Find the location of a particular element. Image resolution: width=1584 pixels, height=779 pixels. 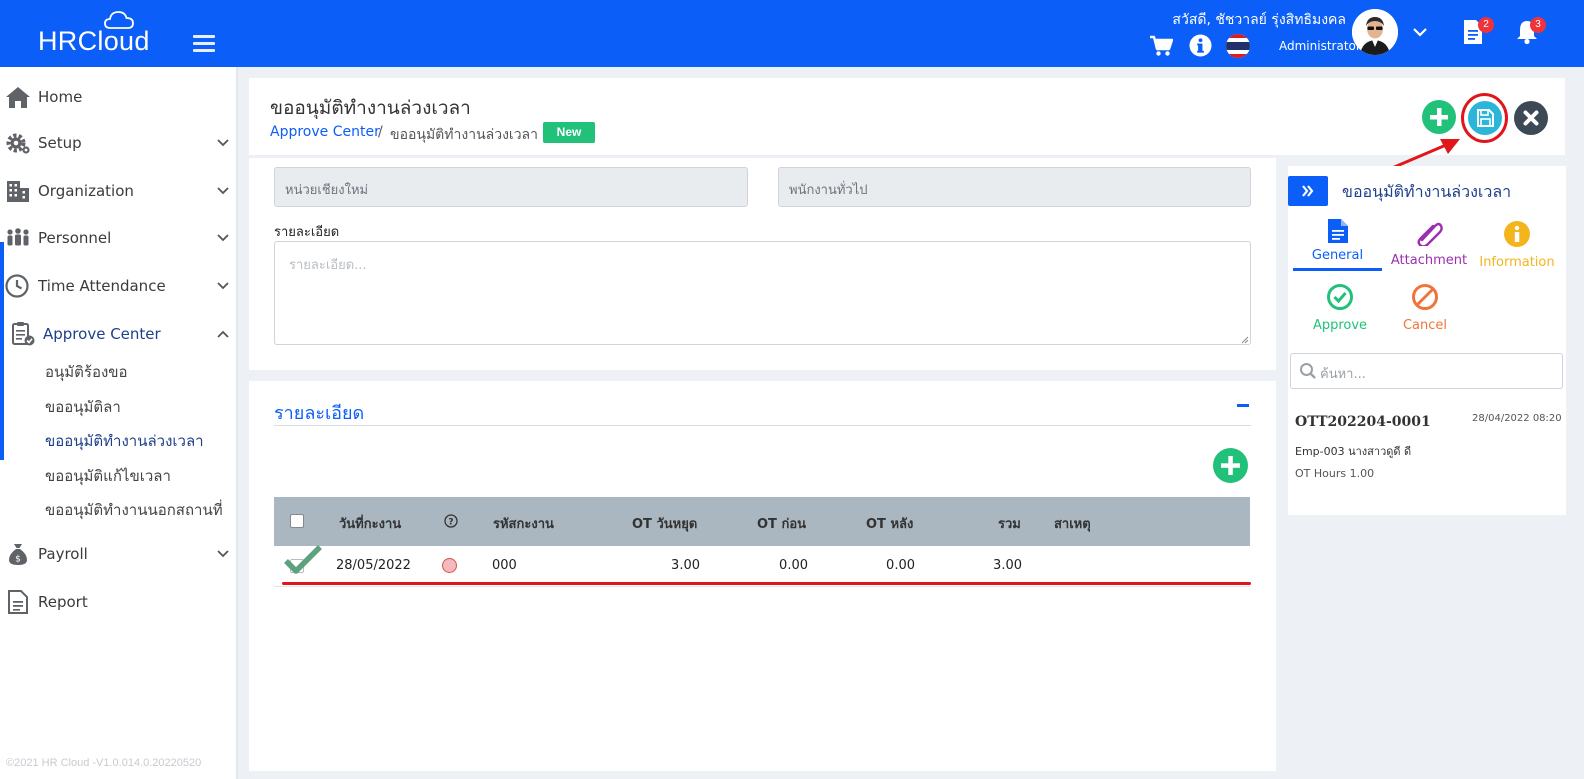

app-logo: HRCloud is located at coordinates (94, 41).